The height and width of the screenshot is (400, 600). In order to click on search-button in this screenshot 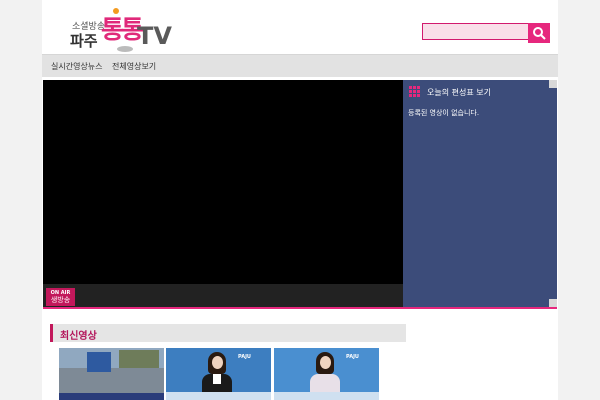, I will do `click(539, 33)`.